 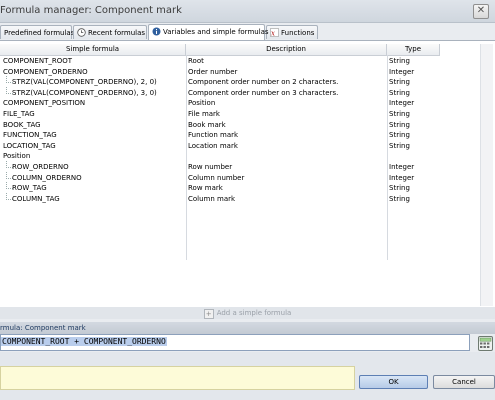 What do you see at coordinates (216, 177) in the screenshot?
I see `cell-description: Column number` at bounding box center [216, 177].